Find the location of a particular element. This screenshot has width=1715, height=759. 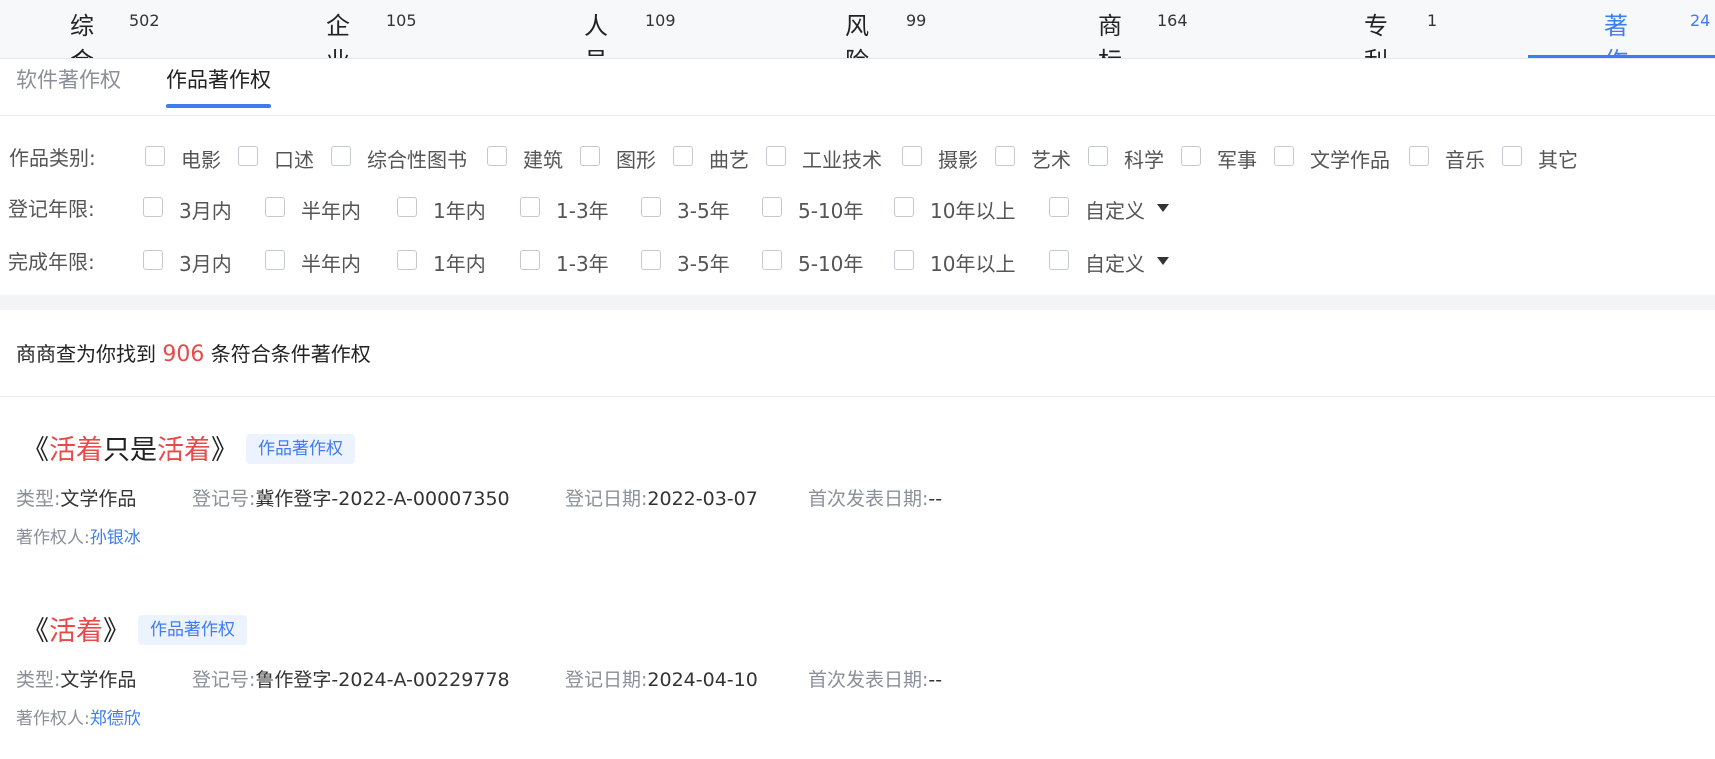

divider is located at coordinates (857, 396).